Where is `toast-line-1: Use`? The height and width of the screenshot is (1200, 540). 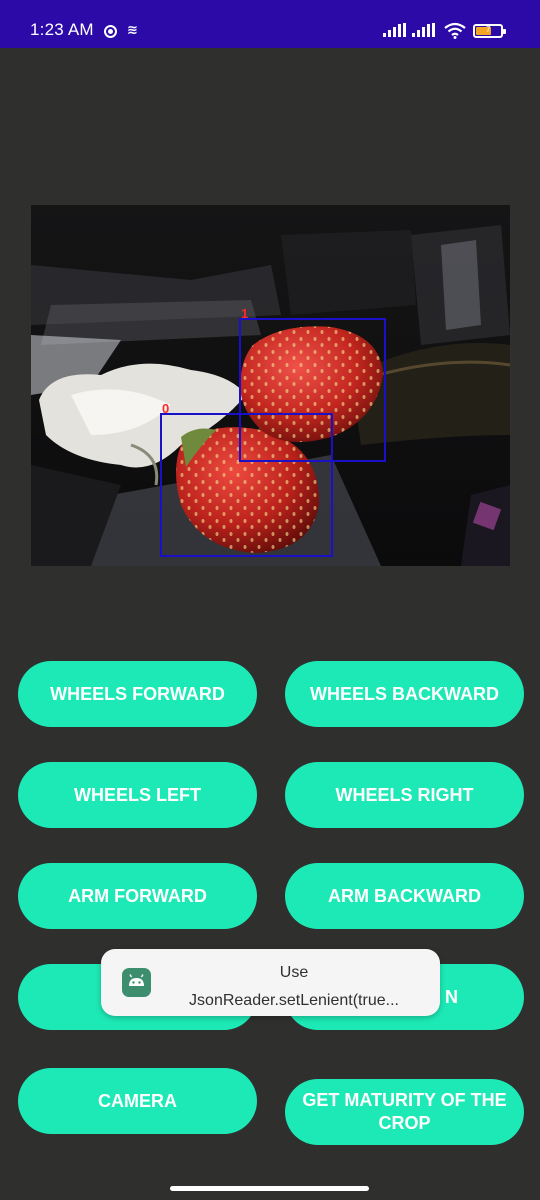
toast-line-1: Use is located at coordinates (294, 972).